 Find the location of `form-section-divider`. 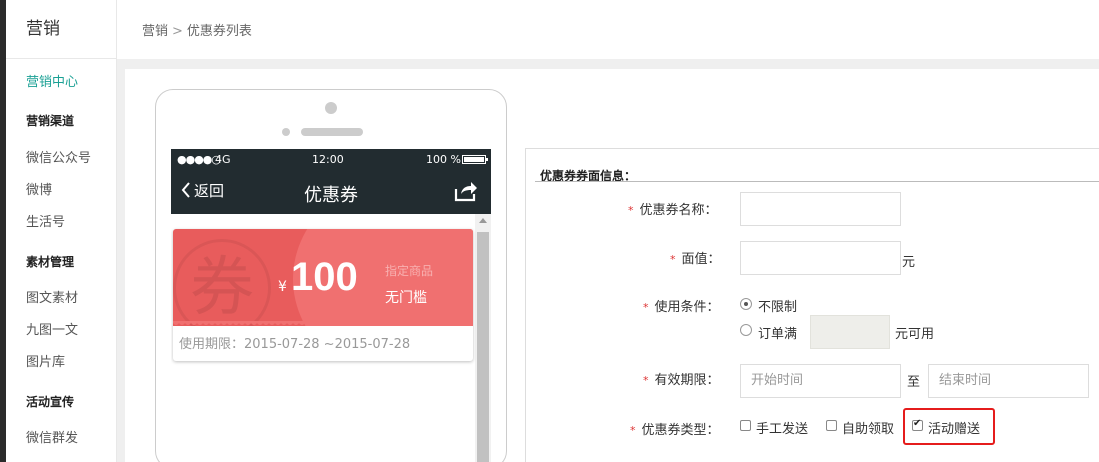

form-section-divider is located at coordinates (817, 181).